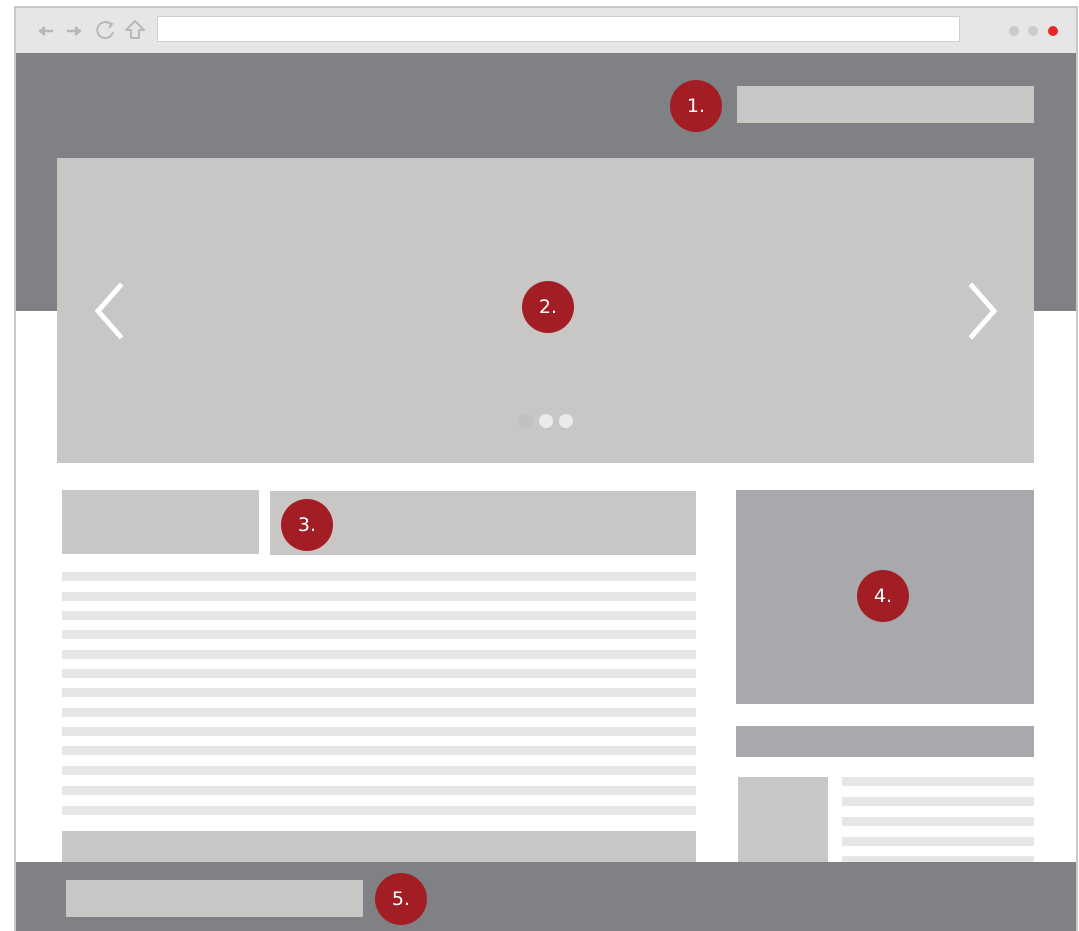  I want to click on window-close-dot, so click(1053, 31).